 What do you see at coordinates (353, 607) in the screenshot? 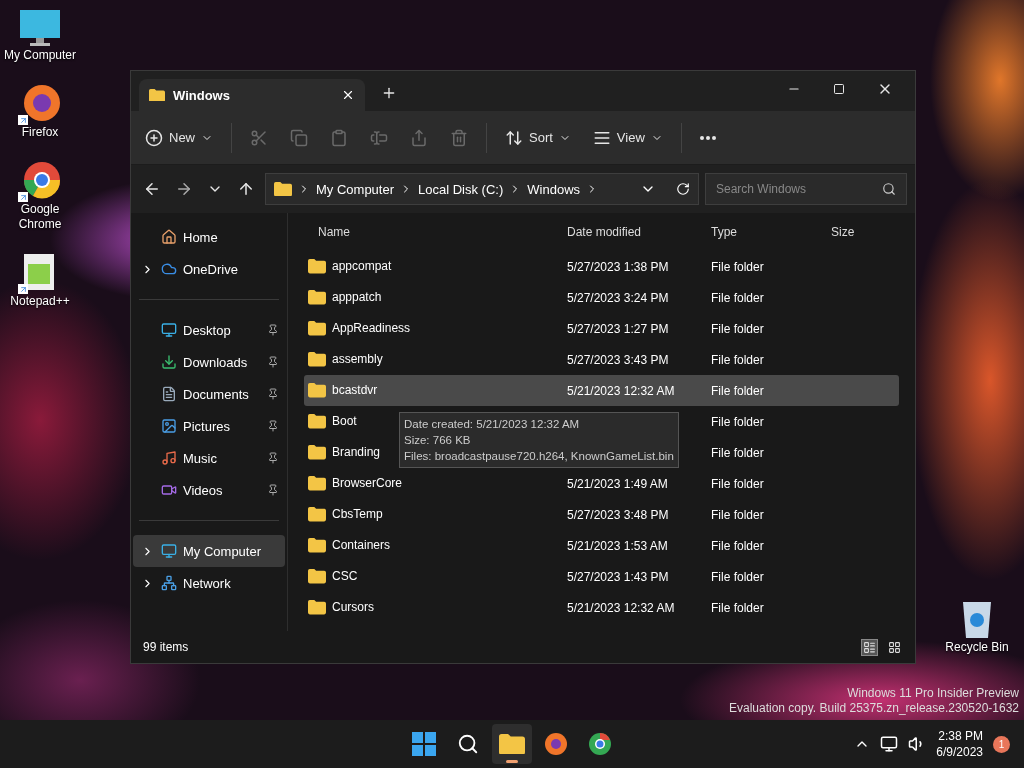
I see `file-name: Cursors` at bounding box center [353, 607].